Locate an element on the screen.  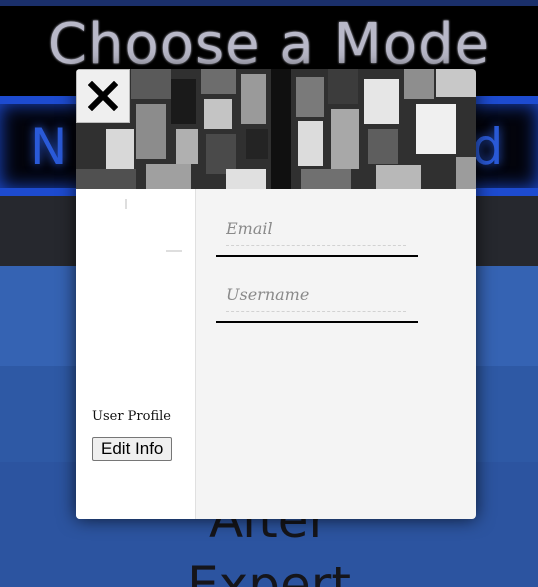
close-icon is located at coordinates (103, 96).